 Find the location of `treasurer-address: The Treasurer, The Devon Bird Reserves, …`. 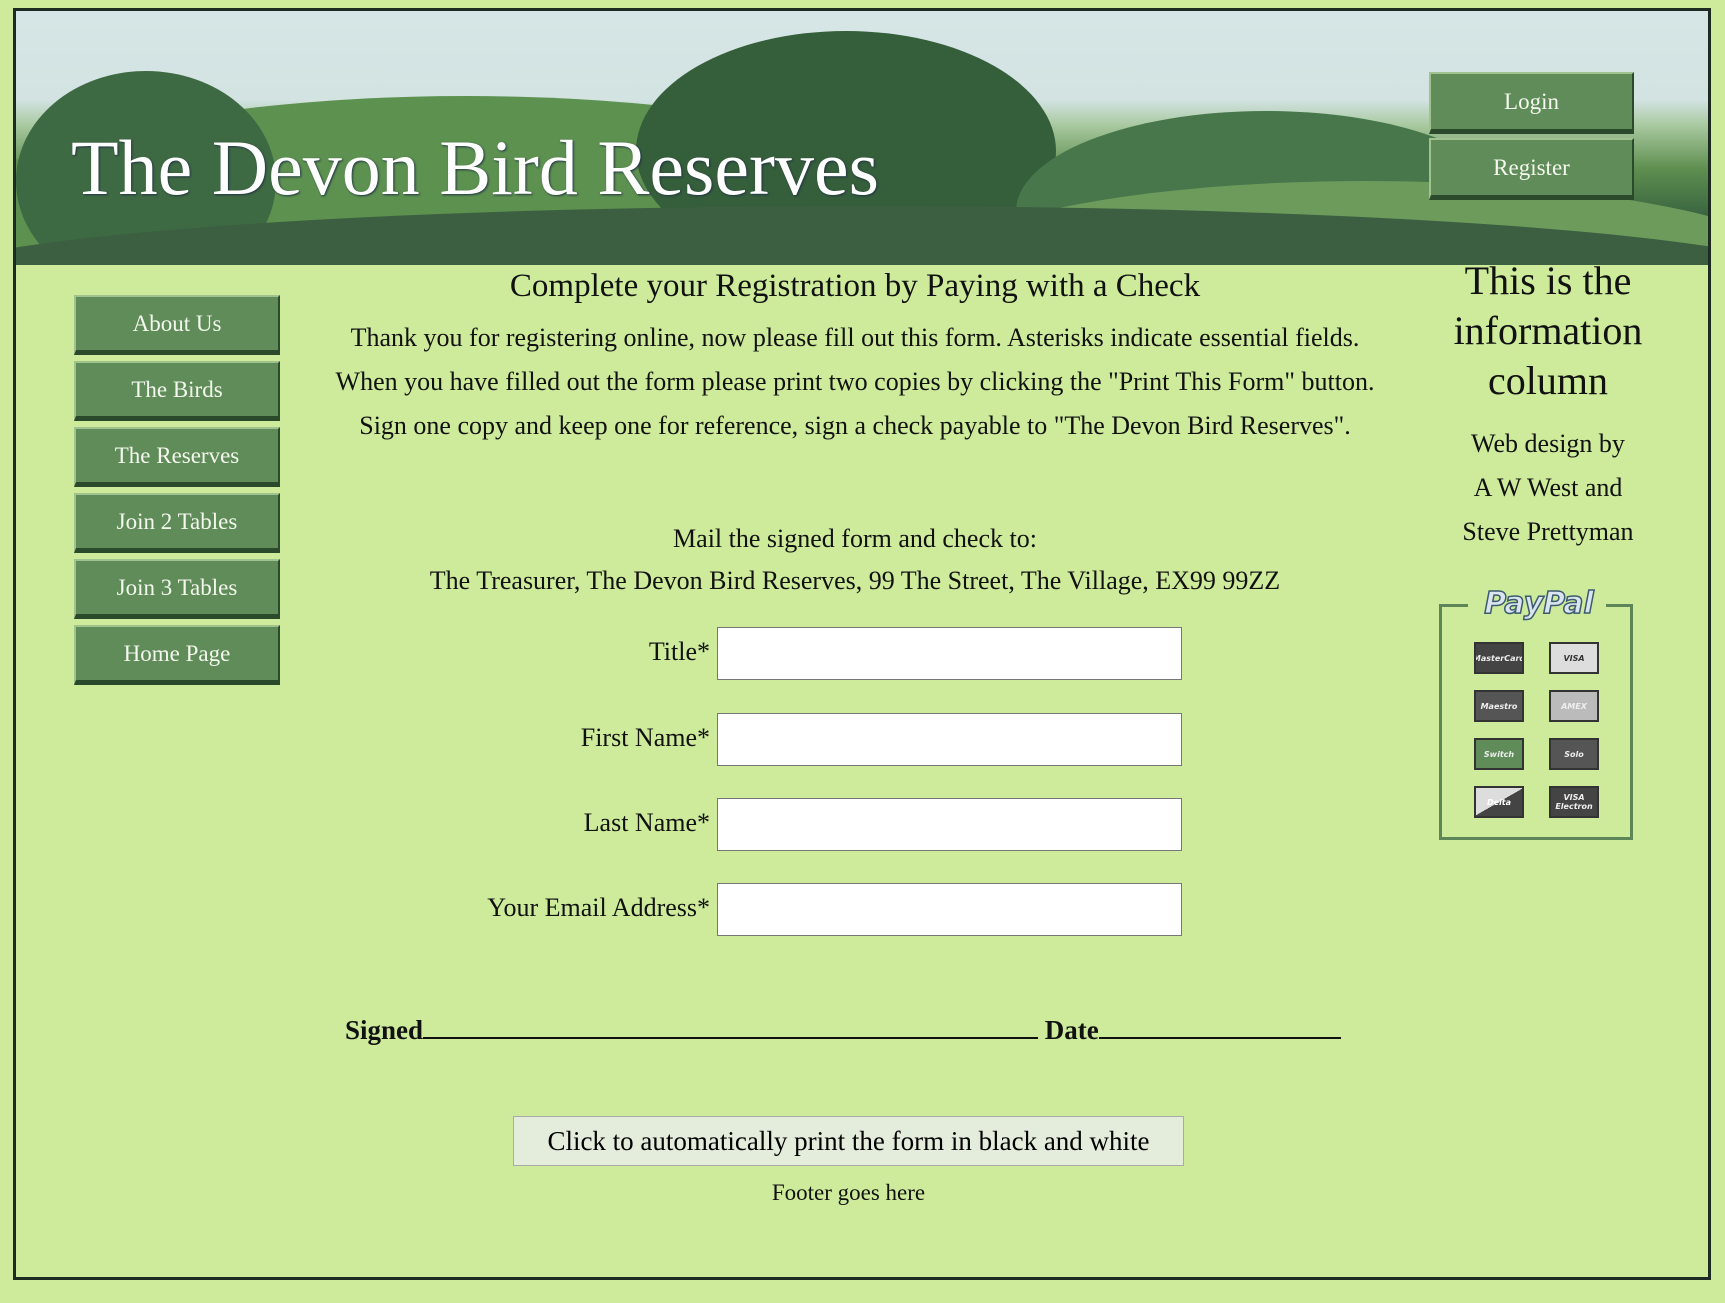

treasurer-address: The Treasurer, The Devon Bird Reserves, … is located at coordinates (855, 580).